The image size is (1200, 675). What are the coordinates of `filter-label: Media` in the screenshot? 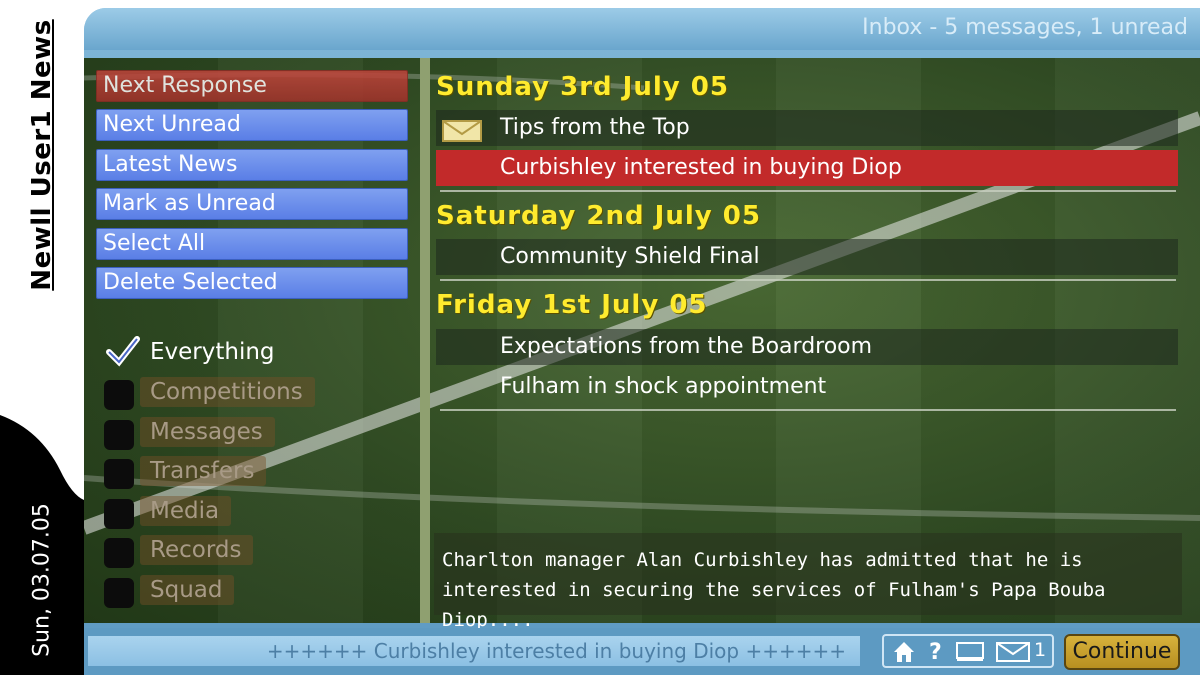 It's located at (186, 511).